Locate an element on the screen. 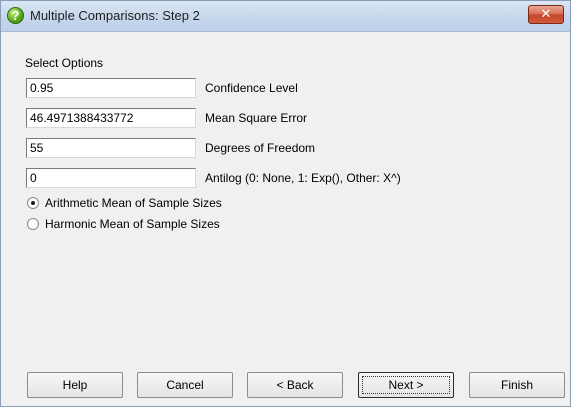 This screenshot has width=571, height=407. confidence-level-input: 0.95 is located at coordinates (111, 88).